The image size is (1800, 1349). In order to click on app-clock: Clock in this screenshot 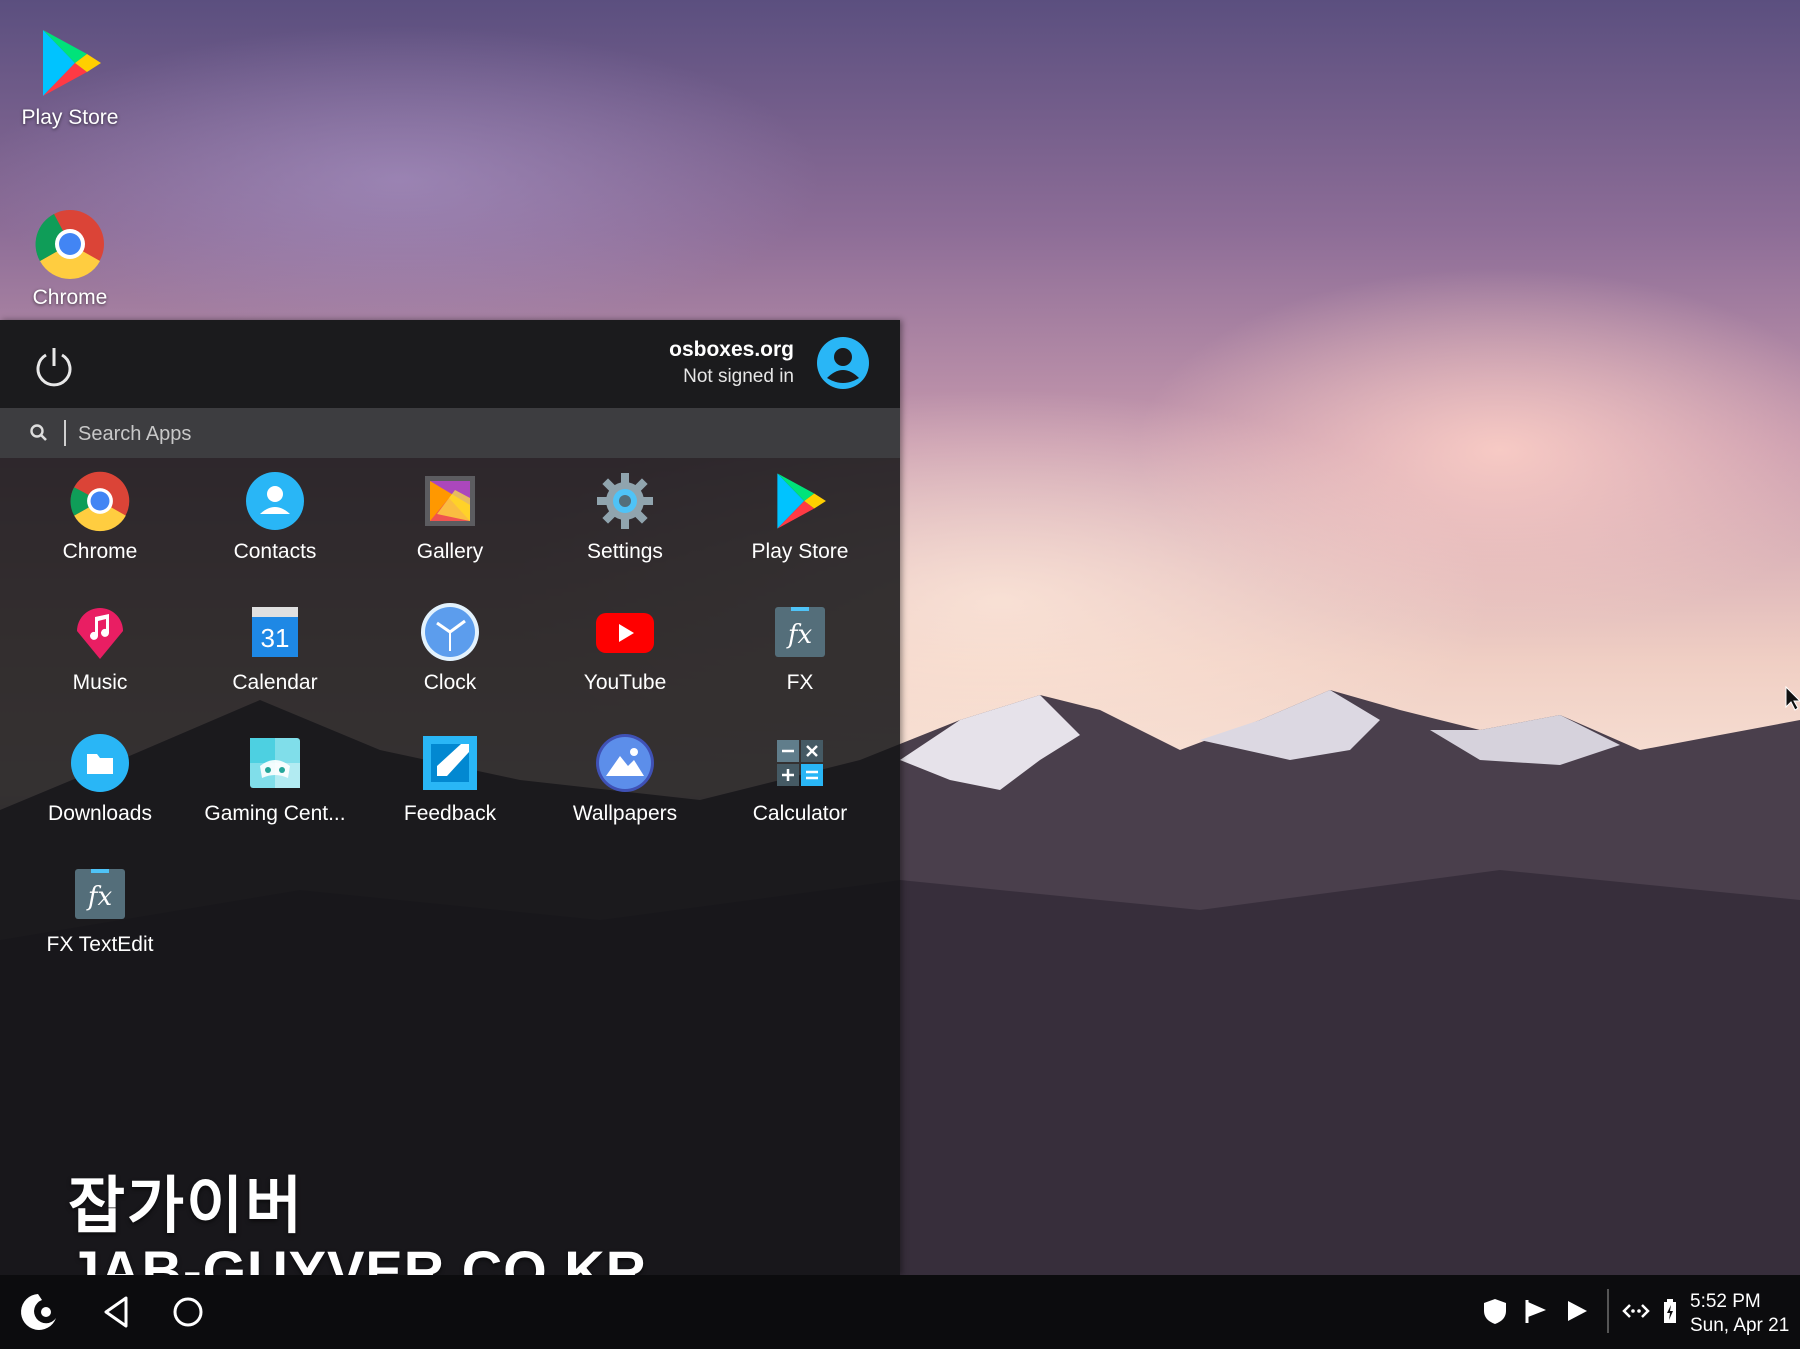, I will do `click(450, 661)`.